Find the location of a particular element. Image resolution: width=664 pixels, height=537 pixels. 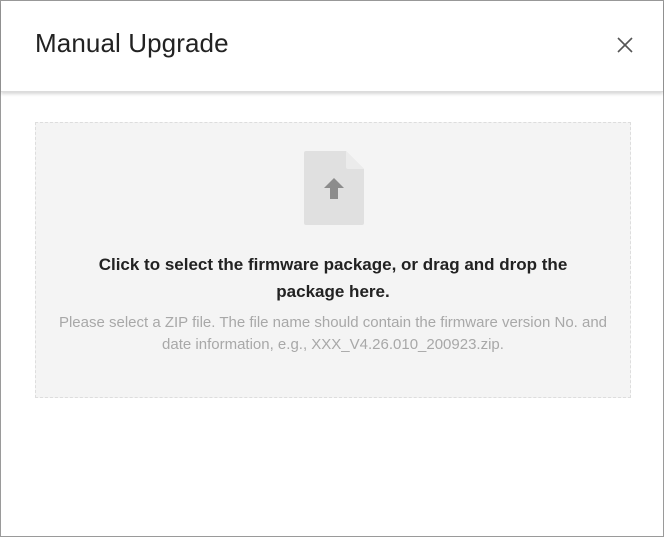

file-upload-icon is located at coordinates (334, 188).